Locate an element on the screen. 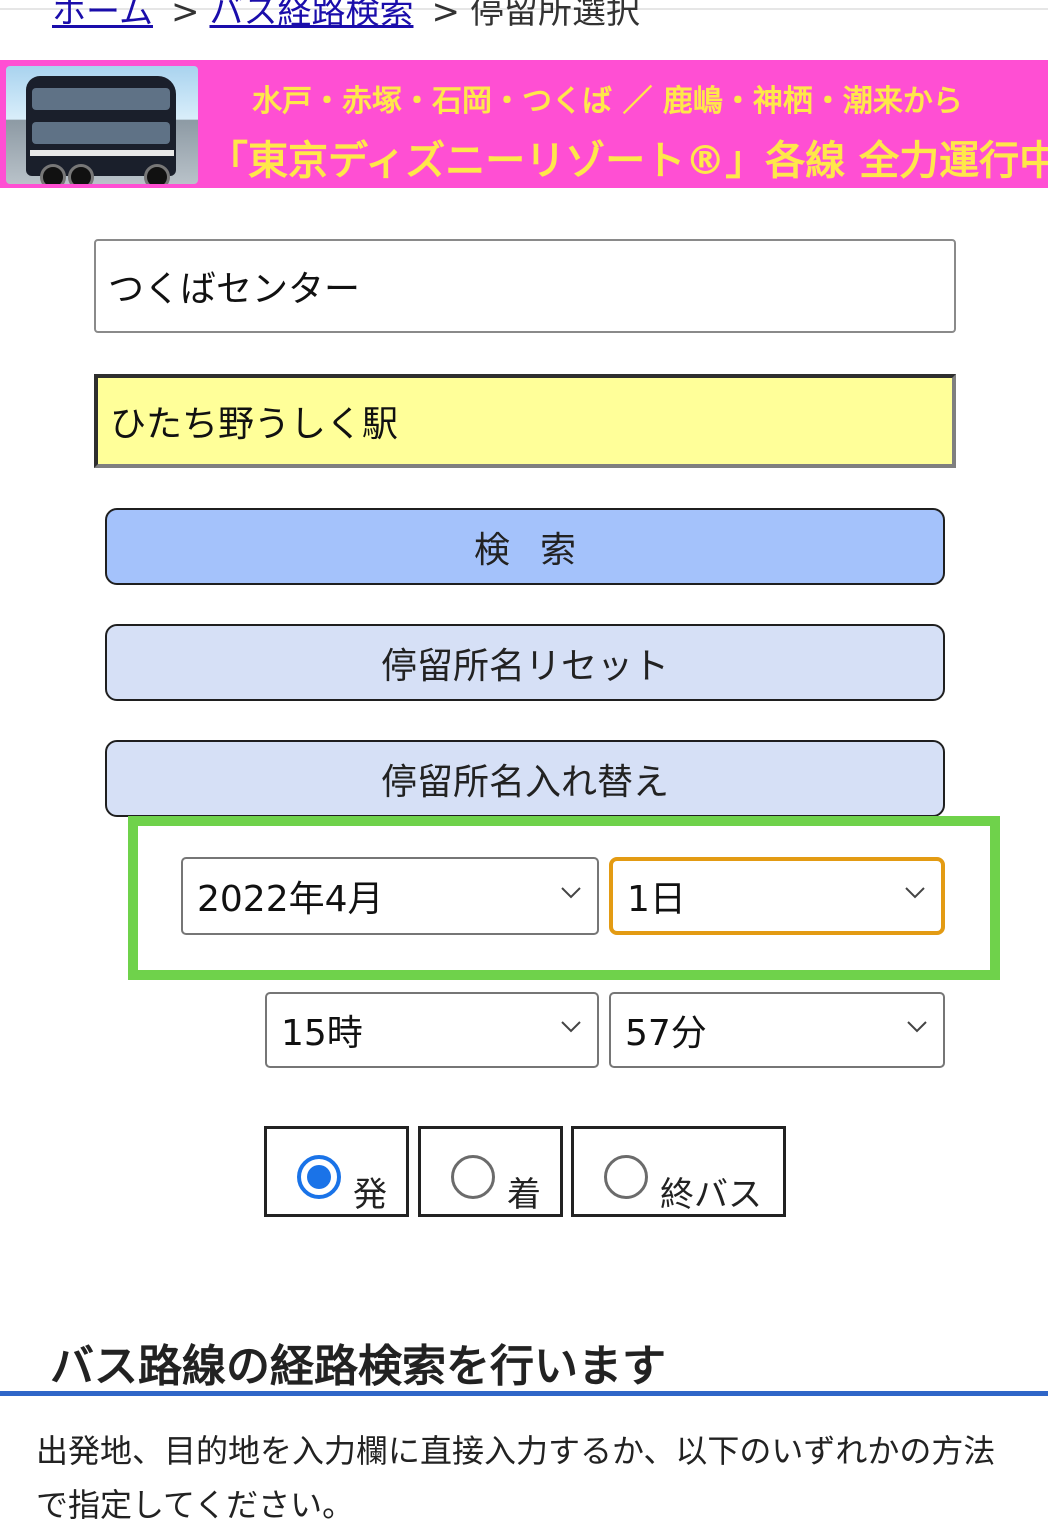 The image size is (1048, 1532). arrival-label: 着 is located at coordinates (524, 1195).